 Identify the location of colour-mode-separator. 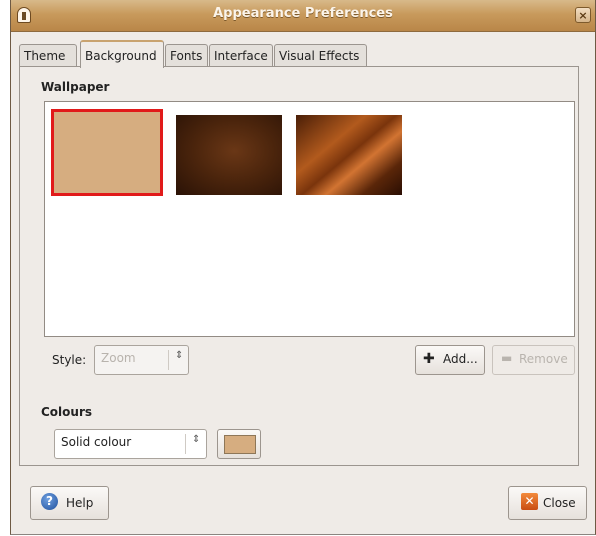
(185, 444).